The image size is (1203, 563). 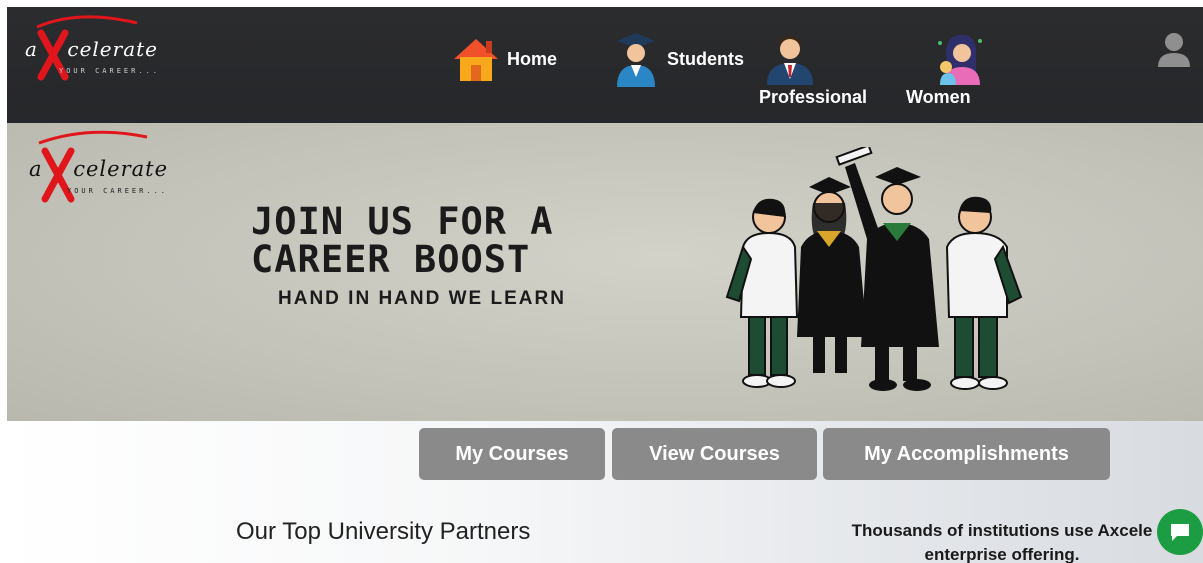 What do you see at coordinates (476, 60) in the screenshot?
I see `home-icon` at bounding box center [476, 60].